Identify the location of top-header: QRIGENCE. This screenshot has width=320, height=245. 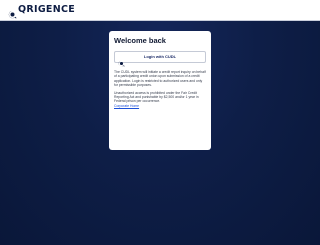
(160, 10).